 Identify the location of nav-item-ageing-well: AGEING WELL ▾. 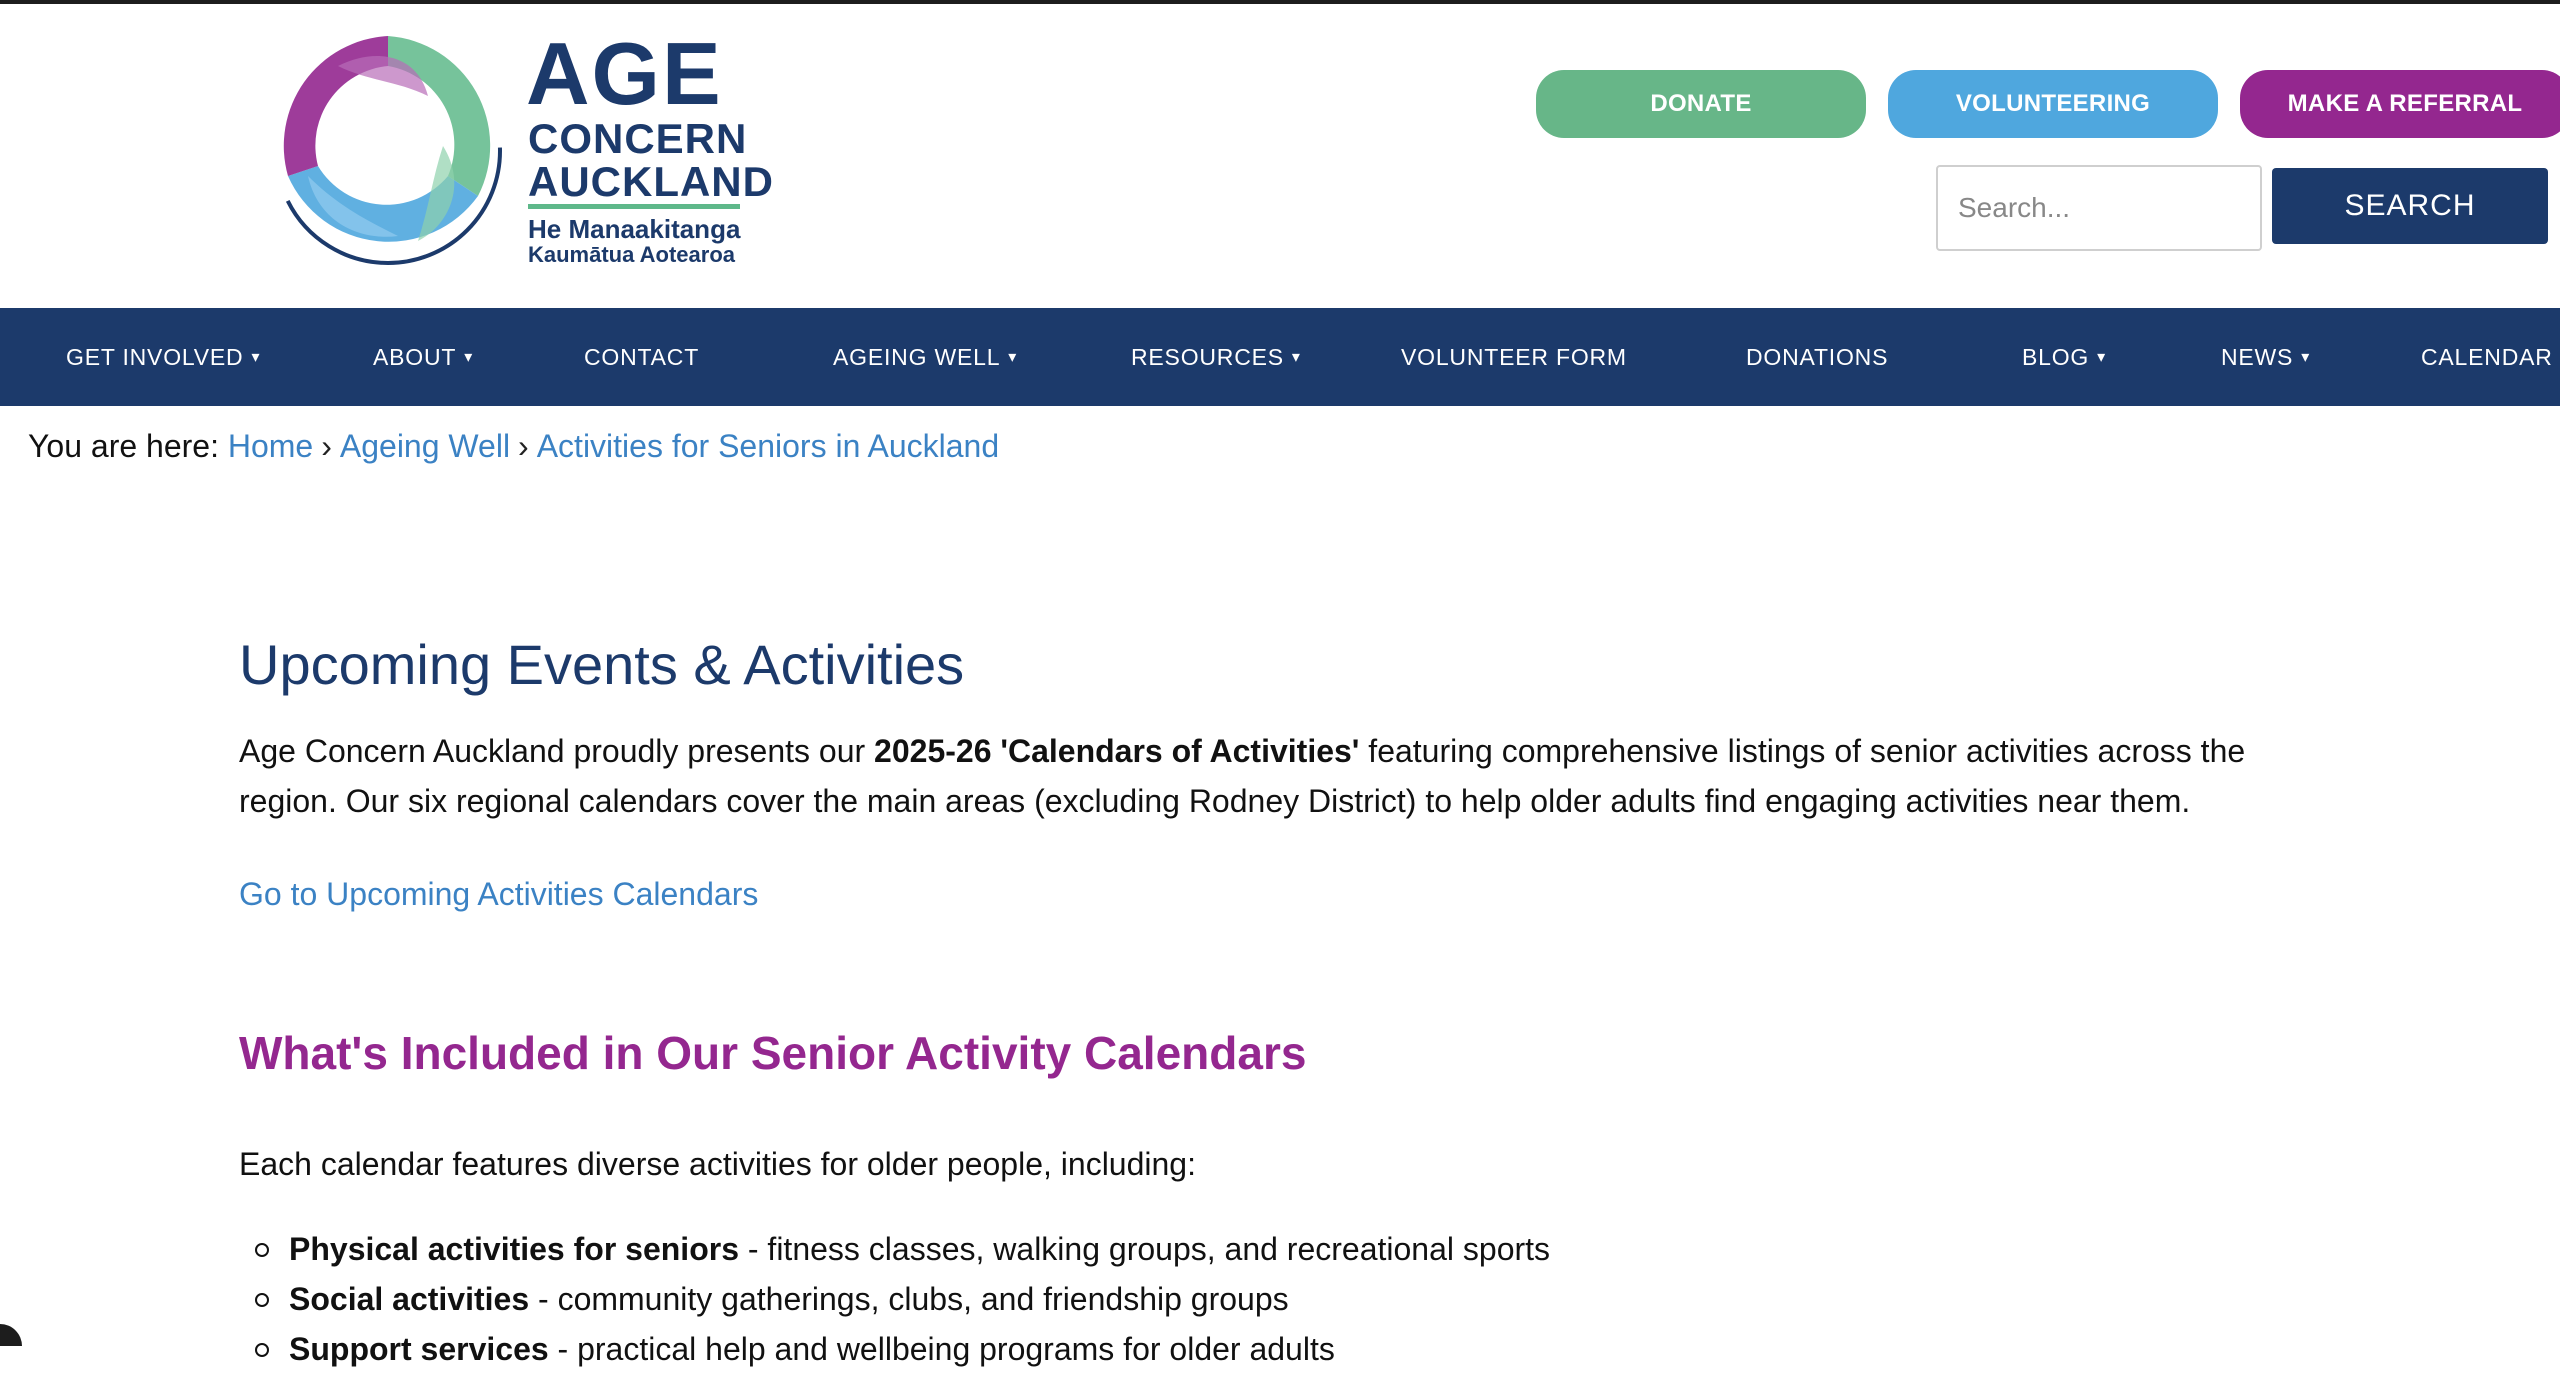
(925, 357).